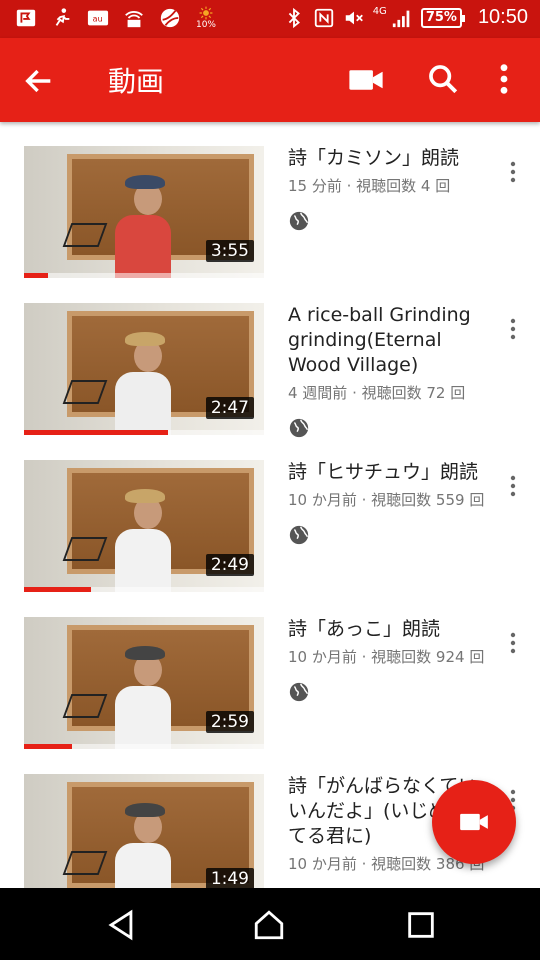  I want to click on status-bar: au 10% 4G 75% 10:50, so click(270, 19).